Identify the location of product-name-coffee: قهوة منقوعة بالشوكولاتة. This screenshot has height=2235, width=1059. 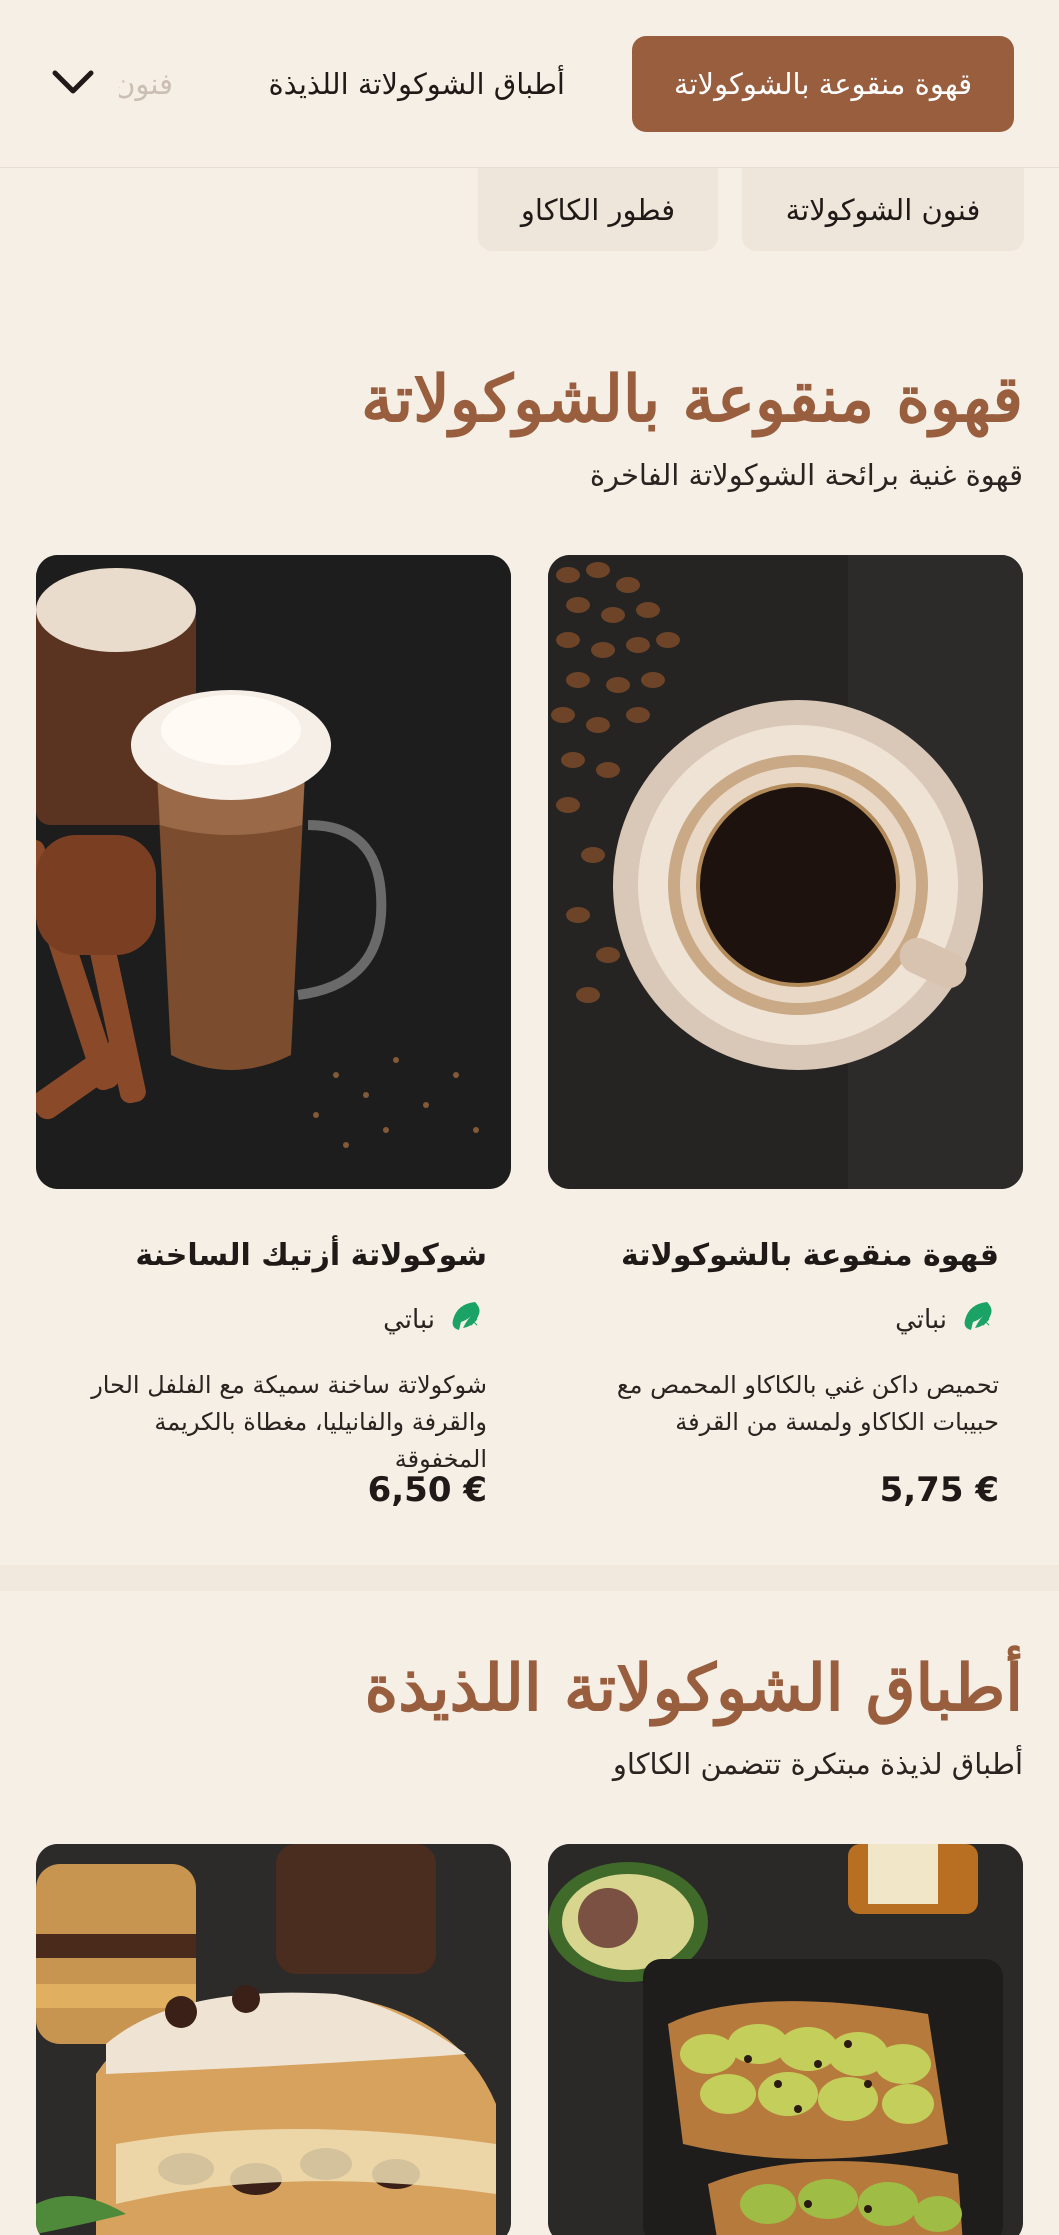
(810, 1255).